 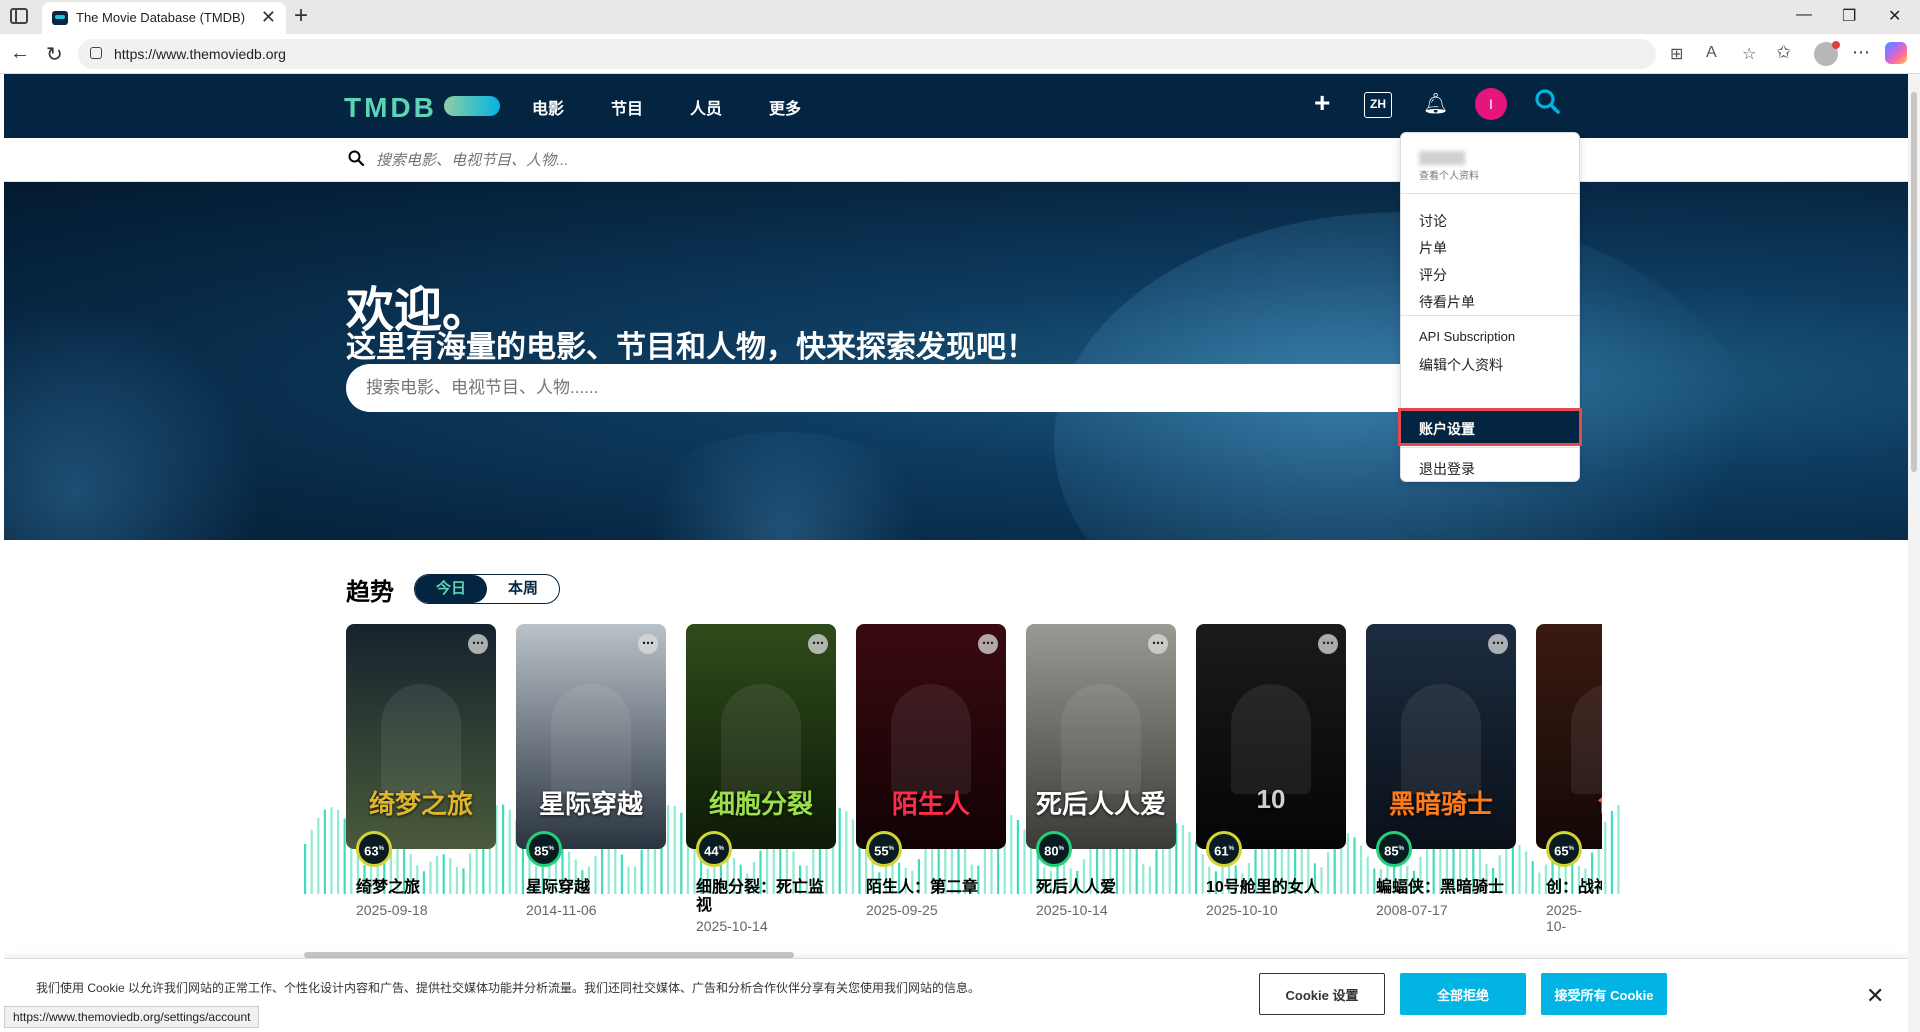 I want to click on movie-poster: 死后人人爱 ⋯, so click(x=1101, y=736).